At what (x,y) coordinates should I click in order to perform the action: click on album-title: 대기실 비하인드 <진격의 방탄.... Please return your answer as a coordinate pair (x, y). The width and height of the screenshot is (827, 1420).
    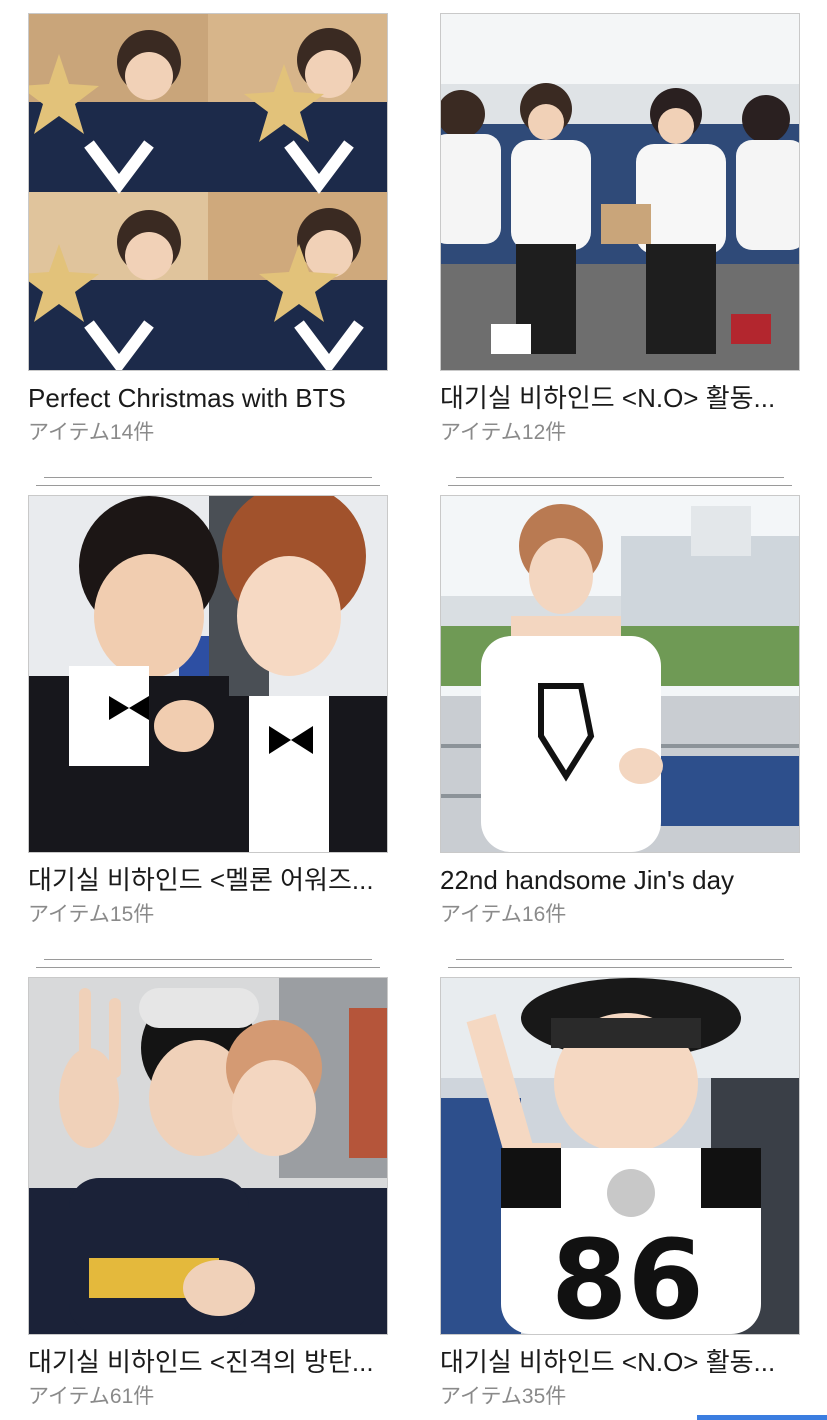
    Looking at the image, I should click on (201, 1362).